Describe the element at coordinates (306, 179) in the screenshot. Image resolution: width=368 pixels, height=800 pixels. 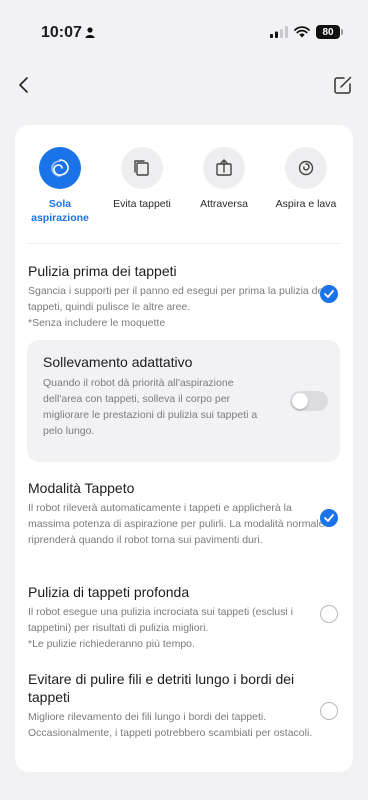
I see `mode-aspira-e-lava: Aspira e lava` at that location.